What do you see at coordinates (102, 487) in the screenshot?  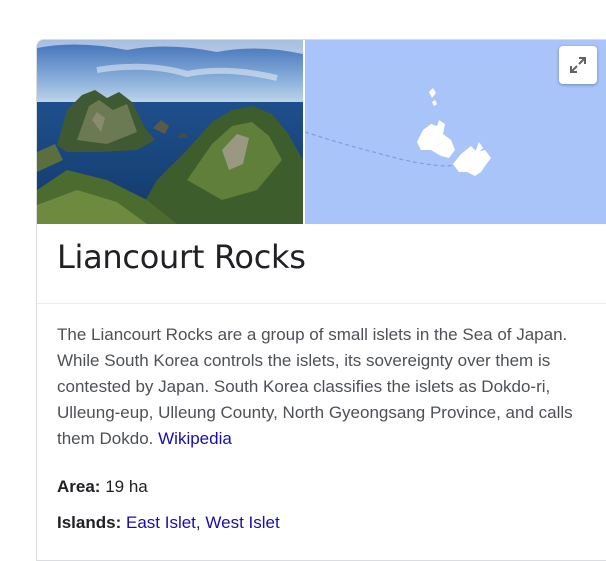 I see `fact-area: Area: 19 ha` at bounding box center [102, 487].